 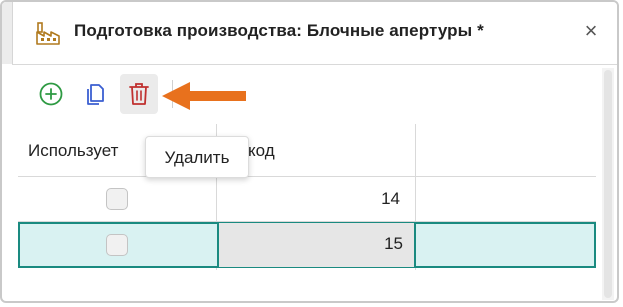 I want to click on code-cell-value: 15, so click(x=393, y=243).